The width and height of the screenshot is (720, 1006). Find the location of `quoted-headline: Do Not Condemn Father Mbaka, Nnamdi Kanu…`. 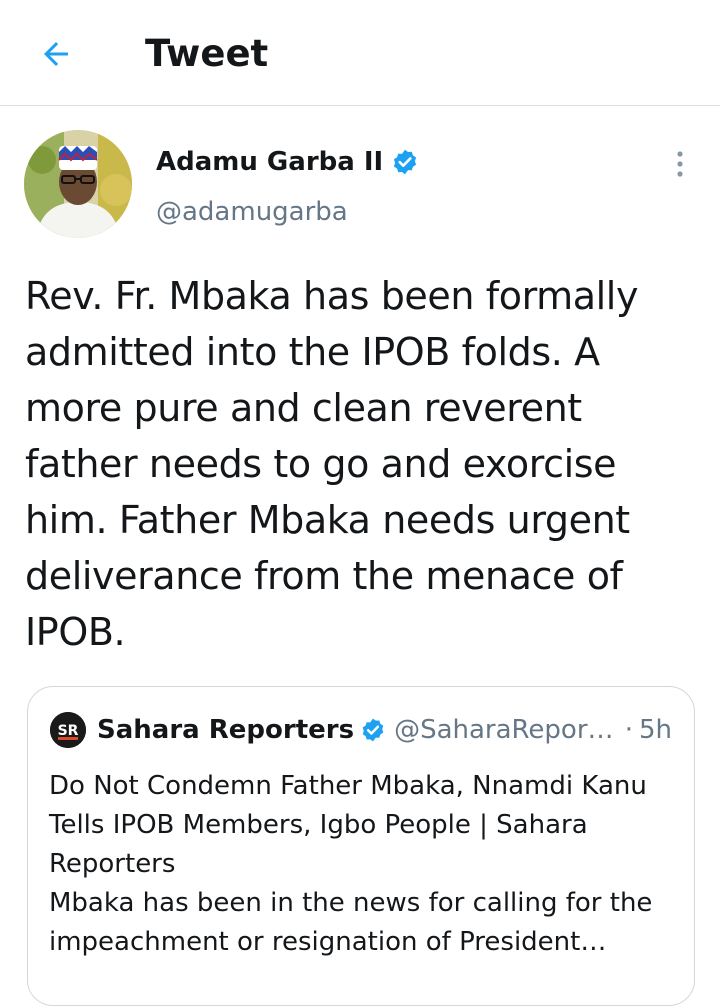

quoted-headline: Do Not Condemn Father Mbaka, Nnamdi Kanu… is located at coordinates (348, 825).